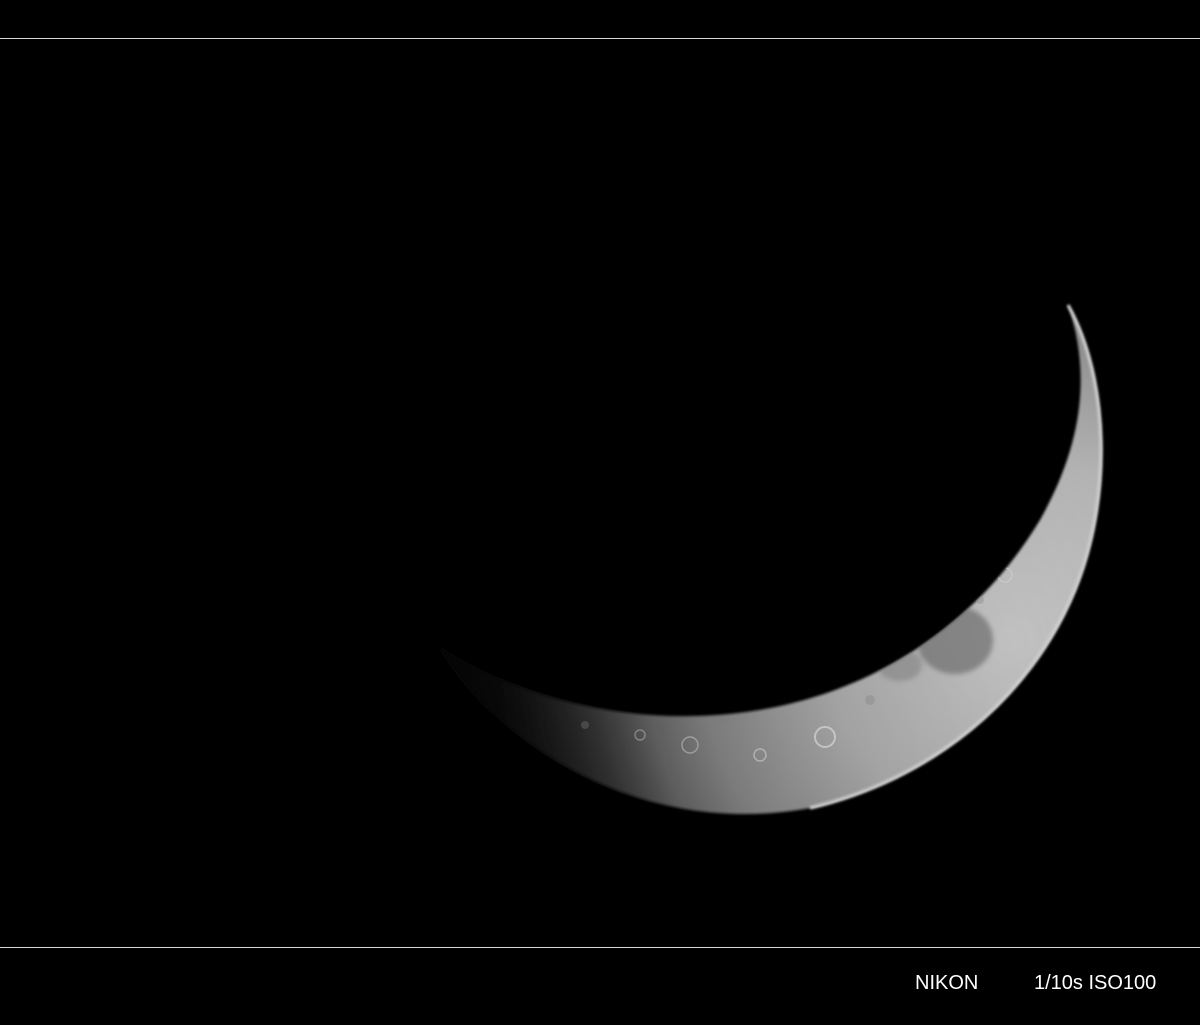 The width and height of the screenshot is (1200, 1025). Describe the element at coordinates (947, 983) in the screenshot. I see `camera-brand-caption: NIKON` at that location.